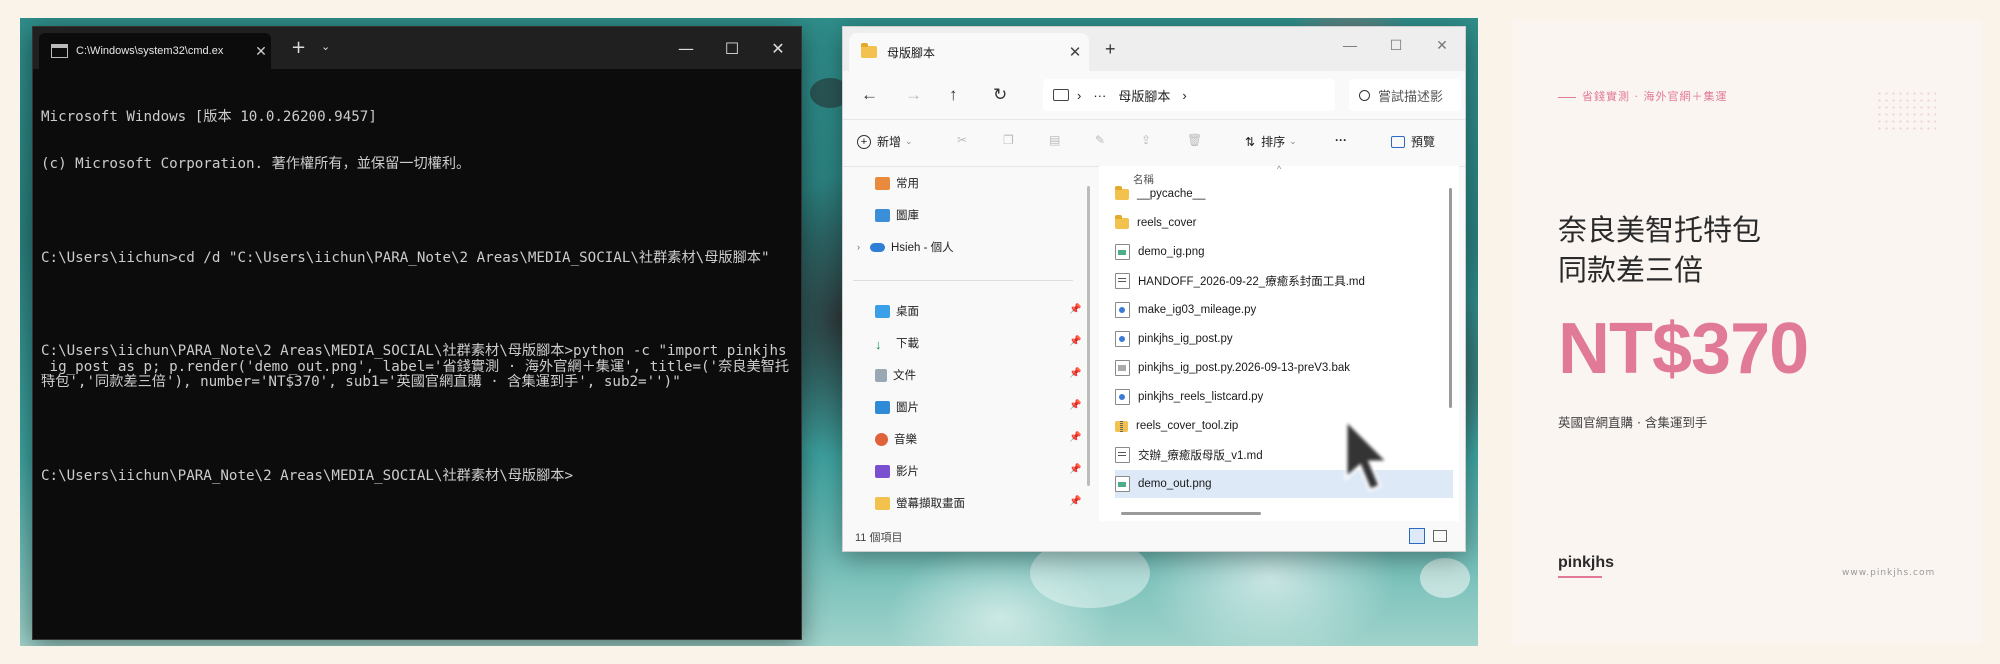  I want to click on nav-item-documents: 文件, so click(895, 375).